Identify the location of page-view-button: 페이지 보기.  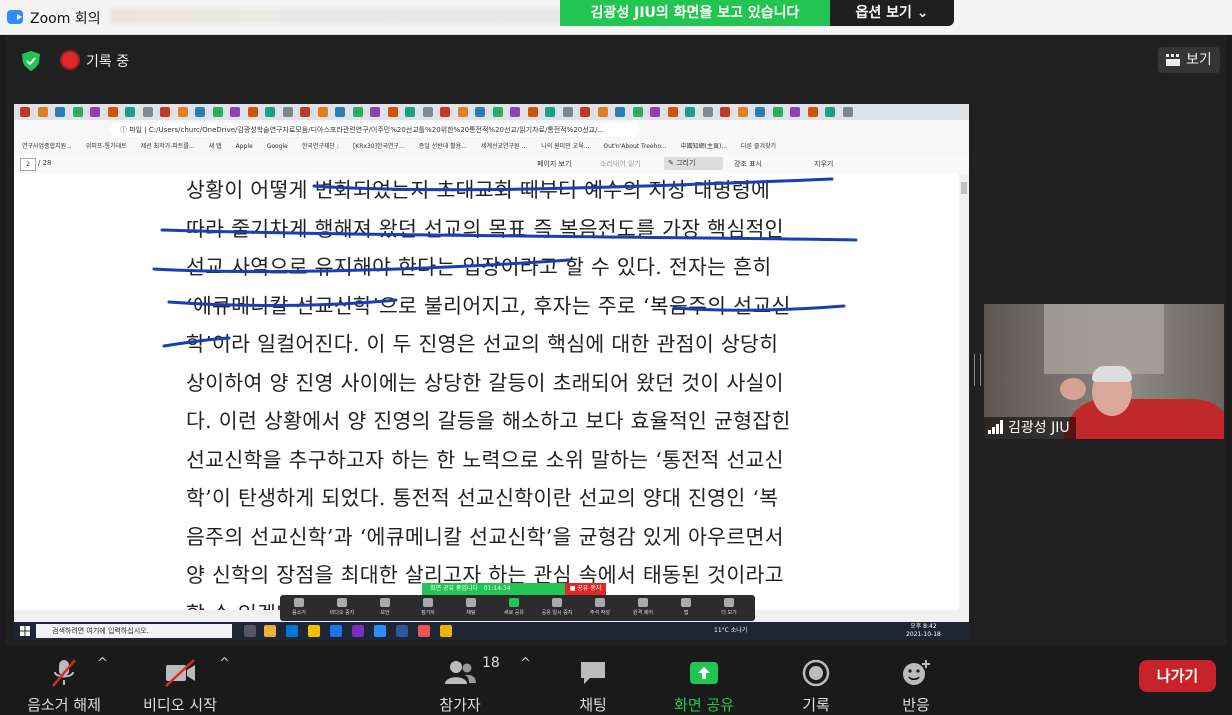
(554, 164).